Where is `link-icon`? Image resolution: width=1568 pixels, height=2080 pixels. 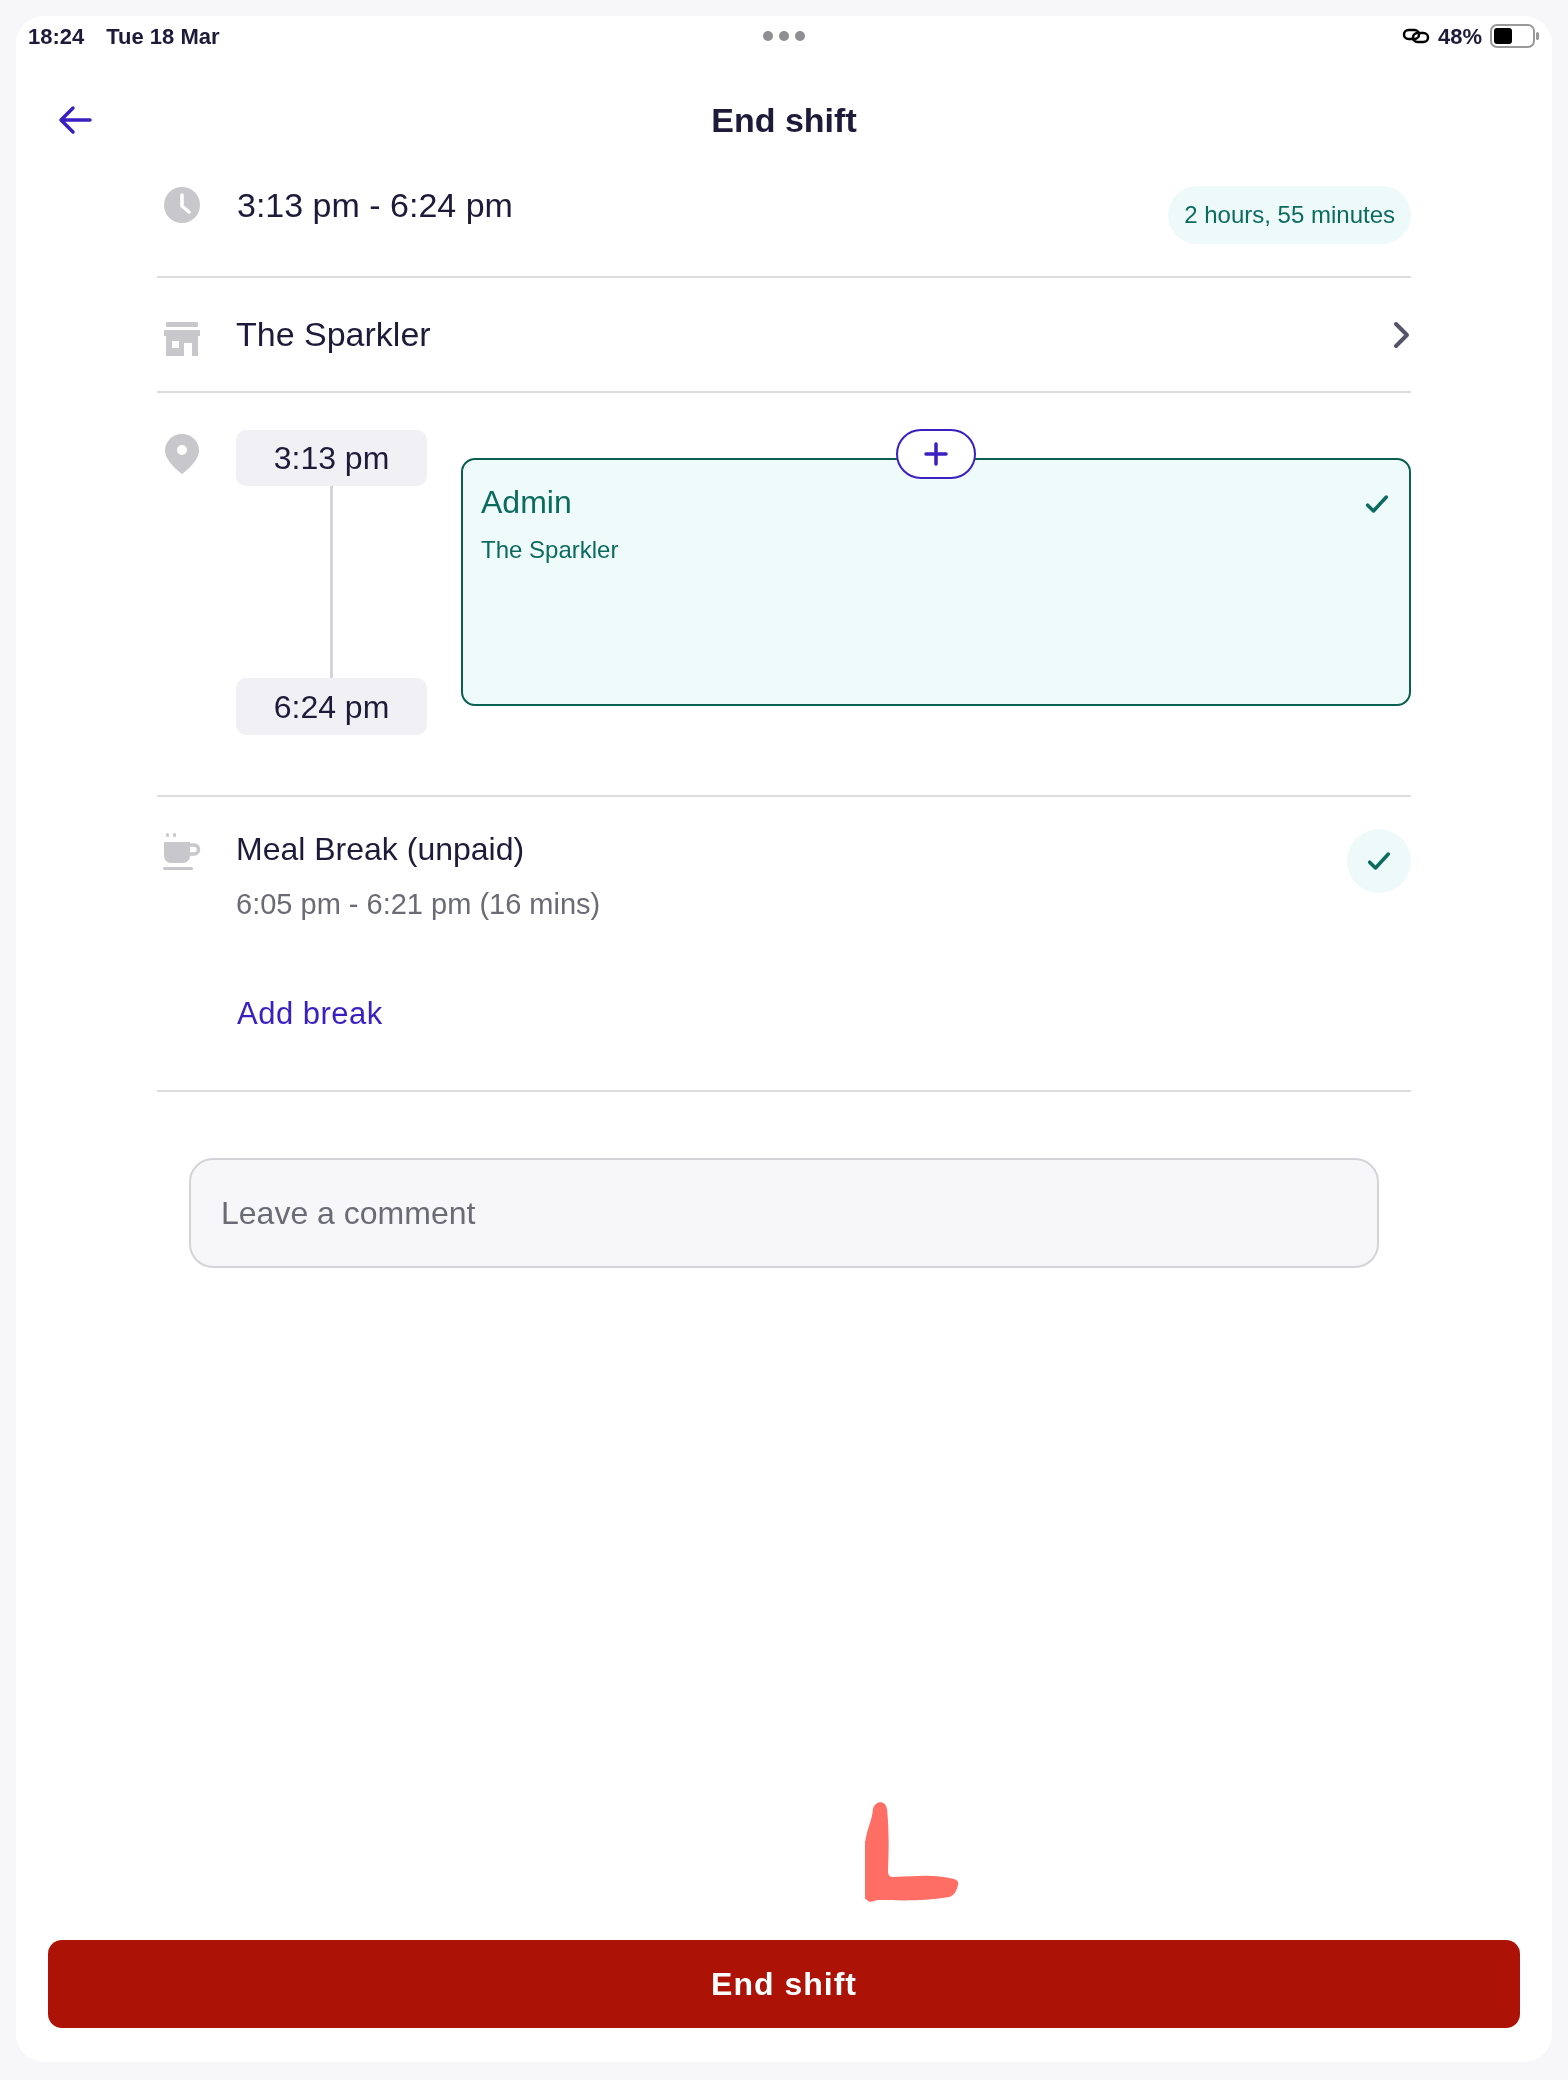 link-icon is located at coordinates (1415, 36).